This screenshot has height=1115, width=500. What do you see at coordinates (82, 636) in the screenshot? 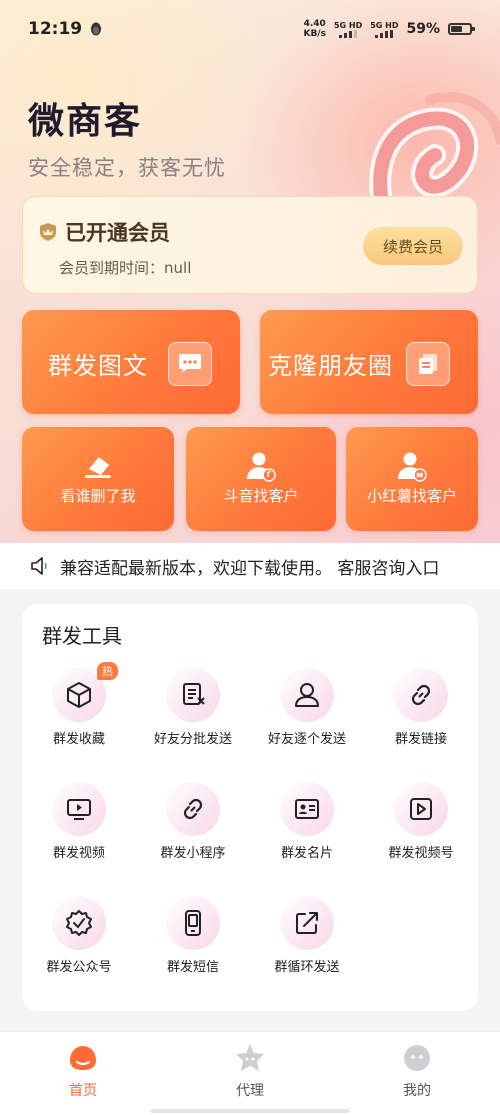
I see `tools-title: 群发工具` at bounding box center [82, 636].